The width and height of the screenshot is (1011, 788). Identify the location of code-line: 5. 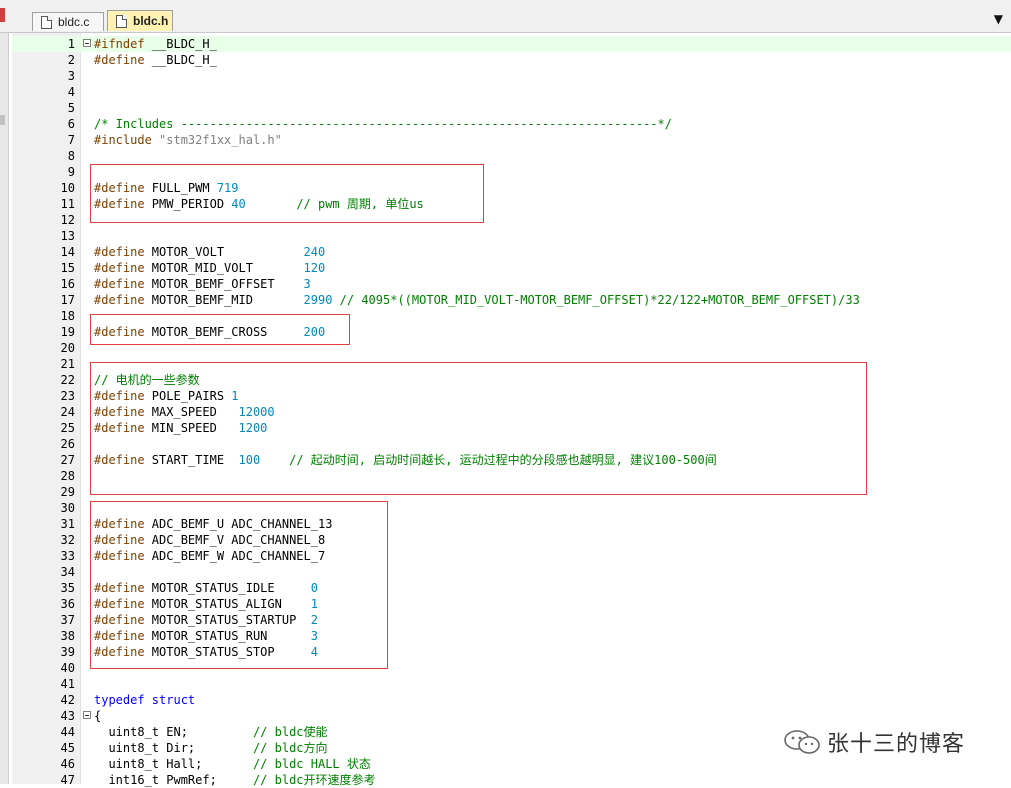
(511, 108).